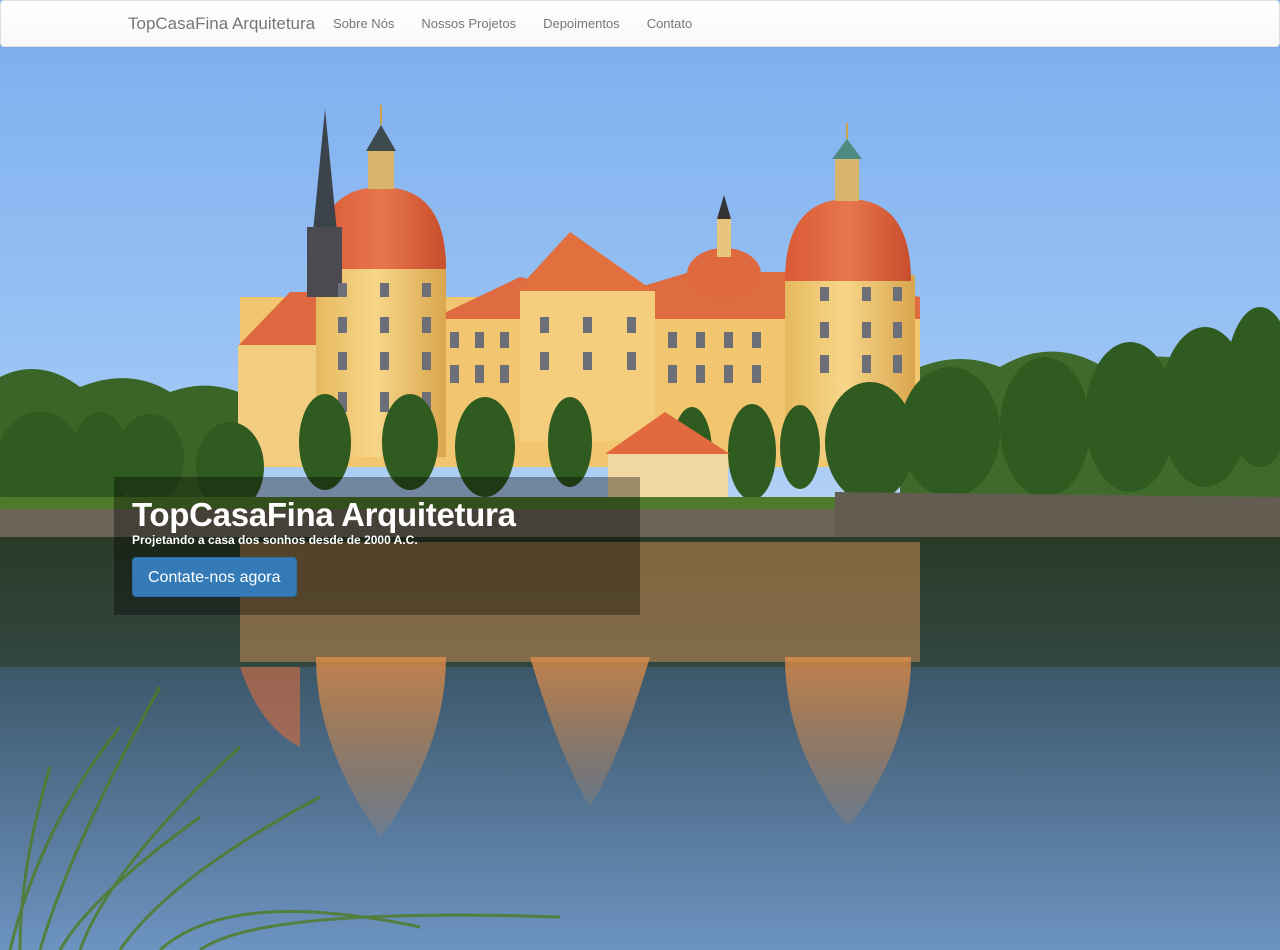  I want to click on nav-item-depoimentos: Depoimentos, so click(581, 23).